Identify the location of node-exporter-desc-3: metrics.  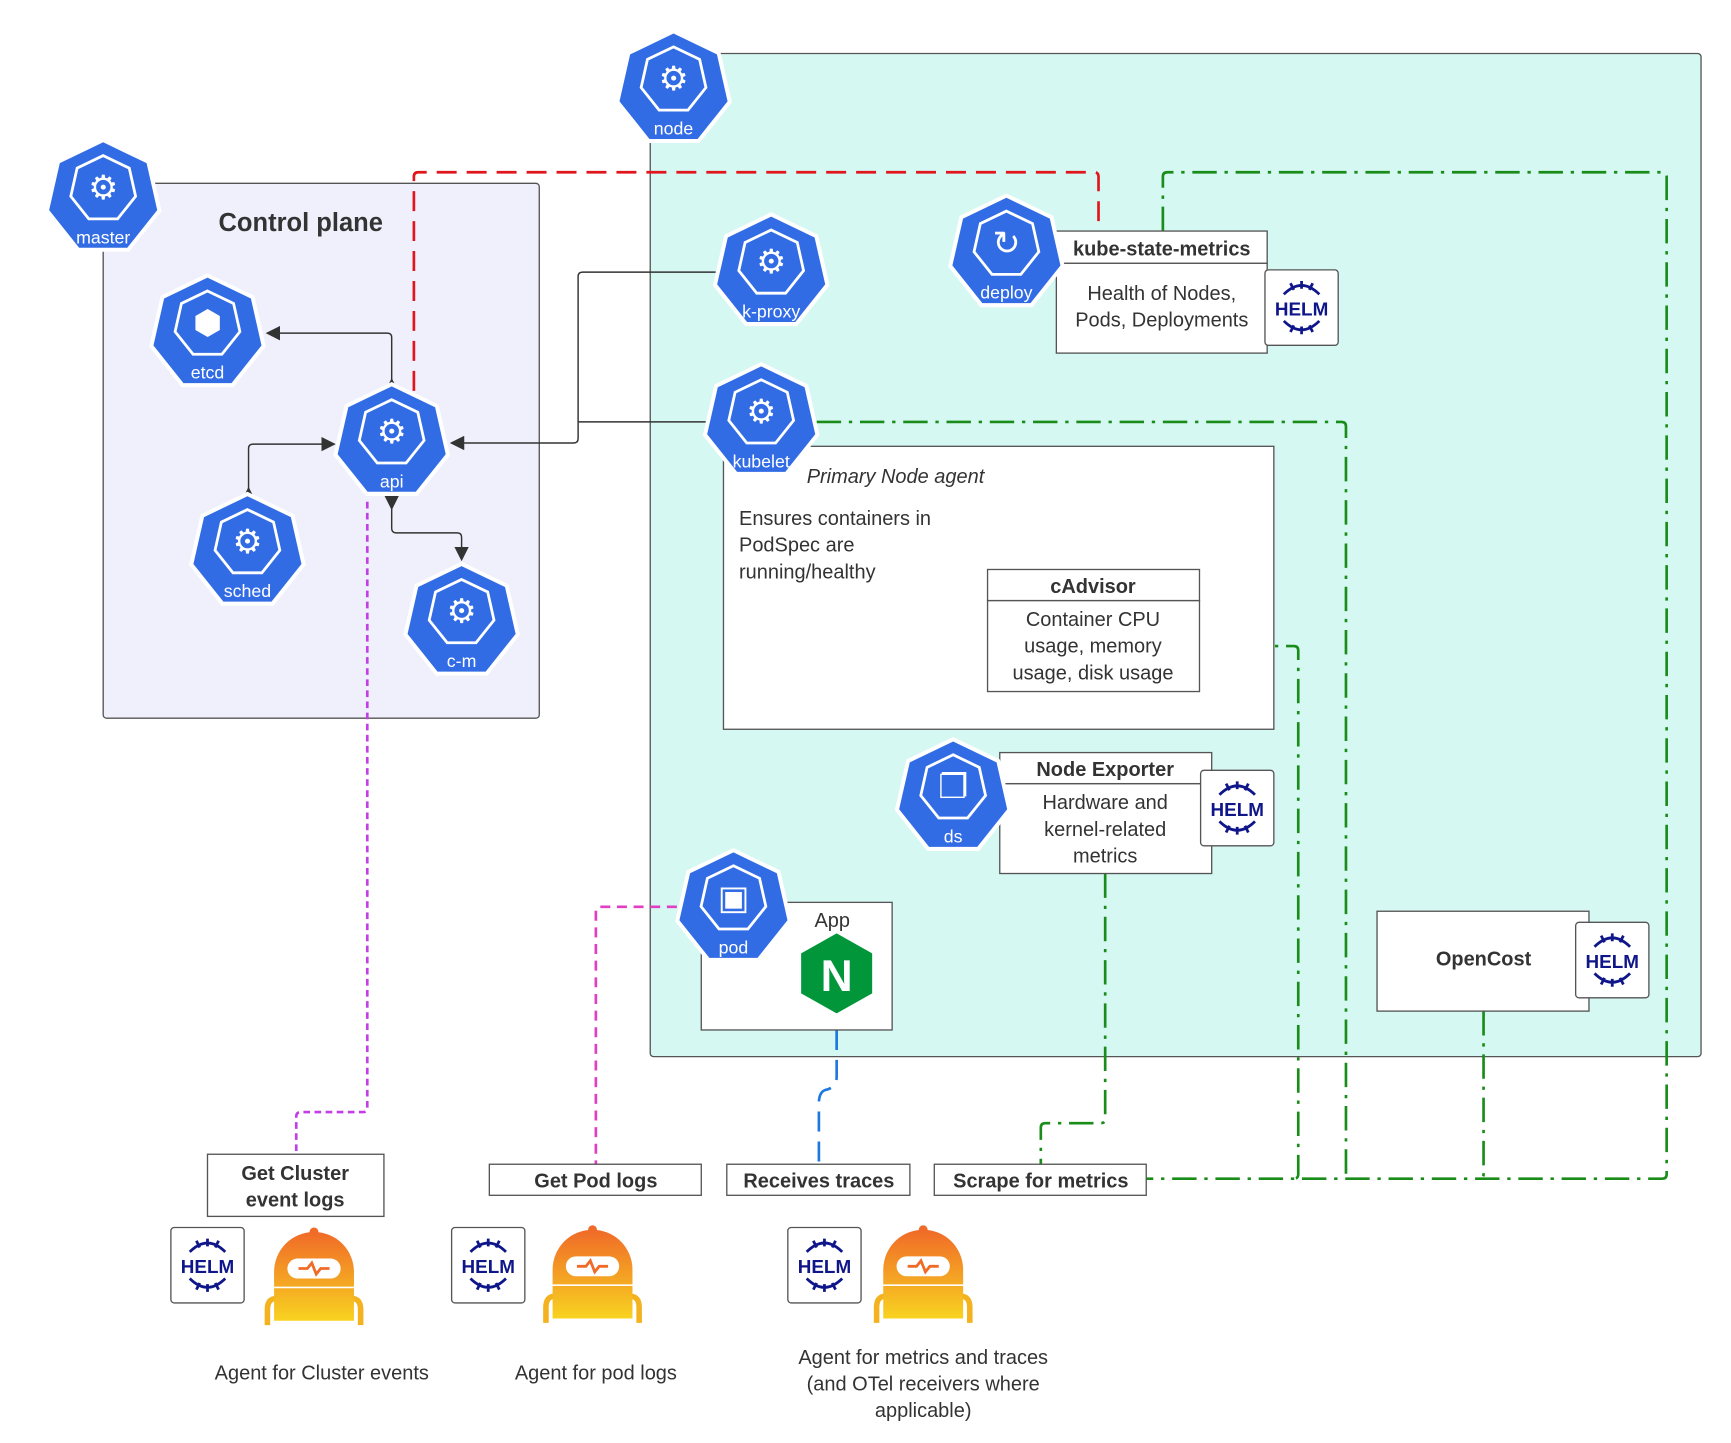
(1105, 856).